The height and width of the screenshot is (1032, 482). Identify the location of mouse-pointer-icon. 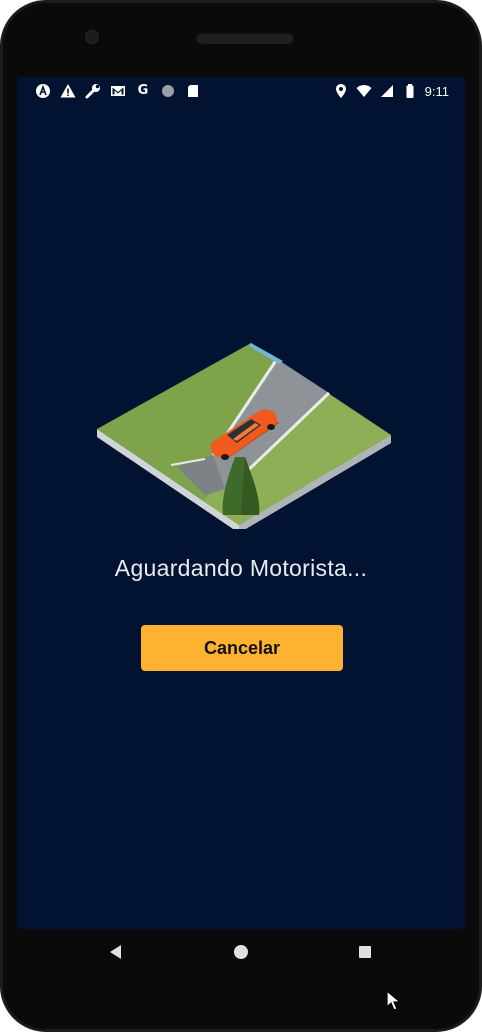
(394, 1000).